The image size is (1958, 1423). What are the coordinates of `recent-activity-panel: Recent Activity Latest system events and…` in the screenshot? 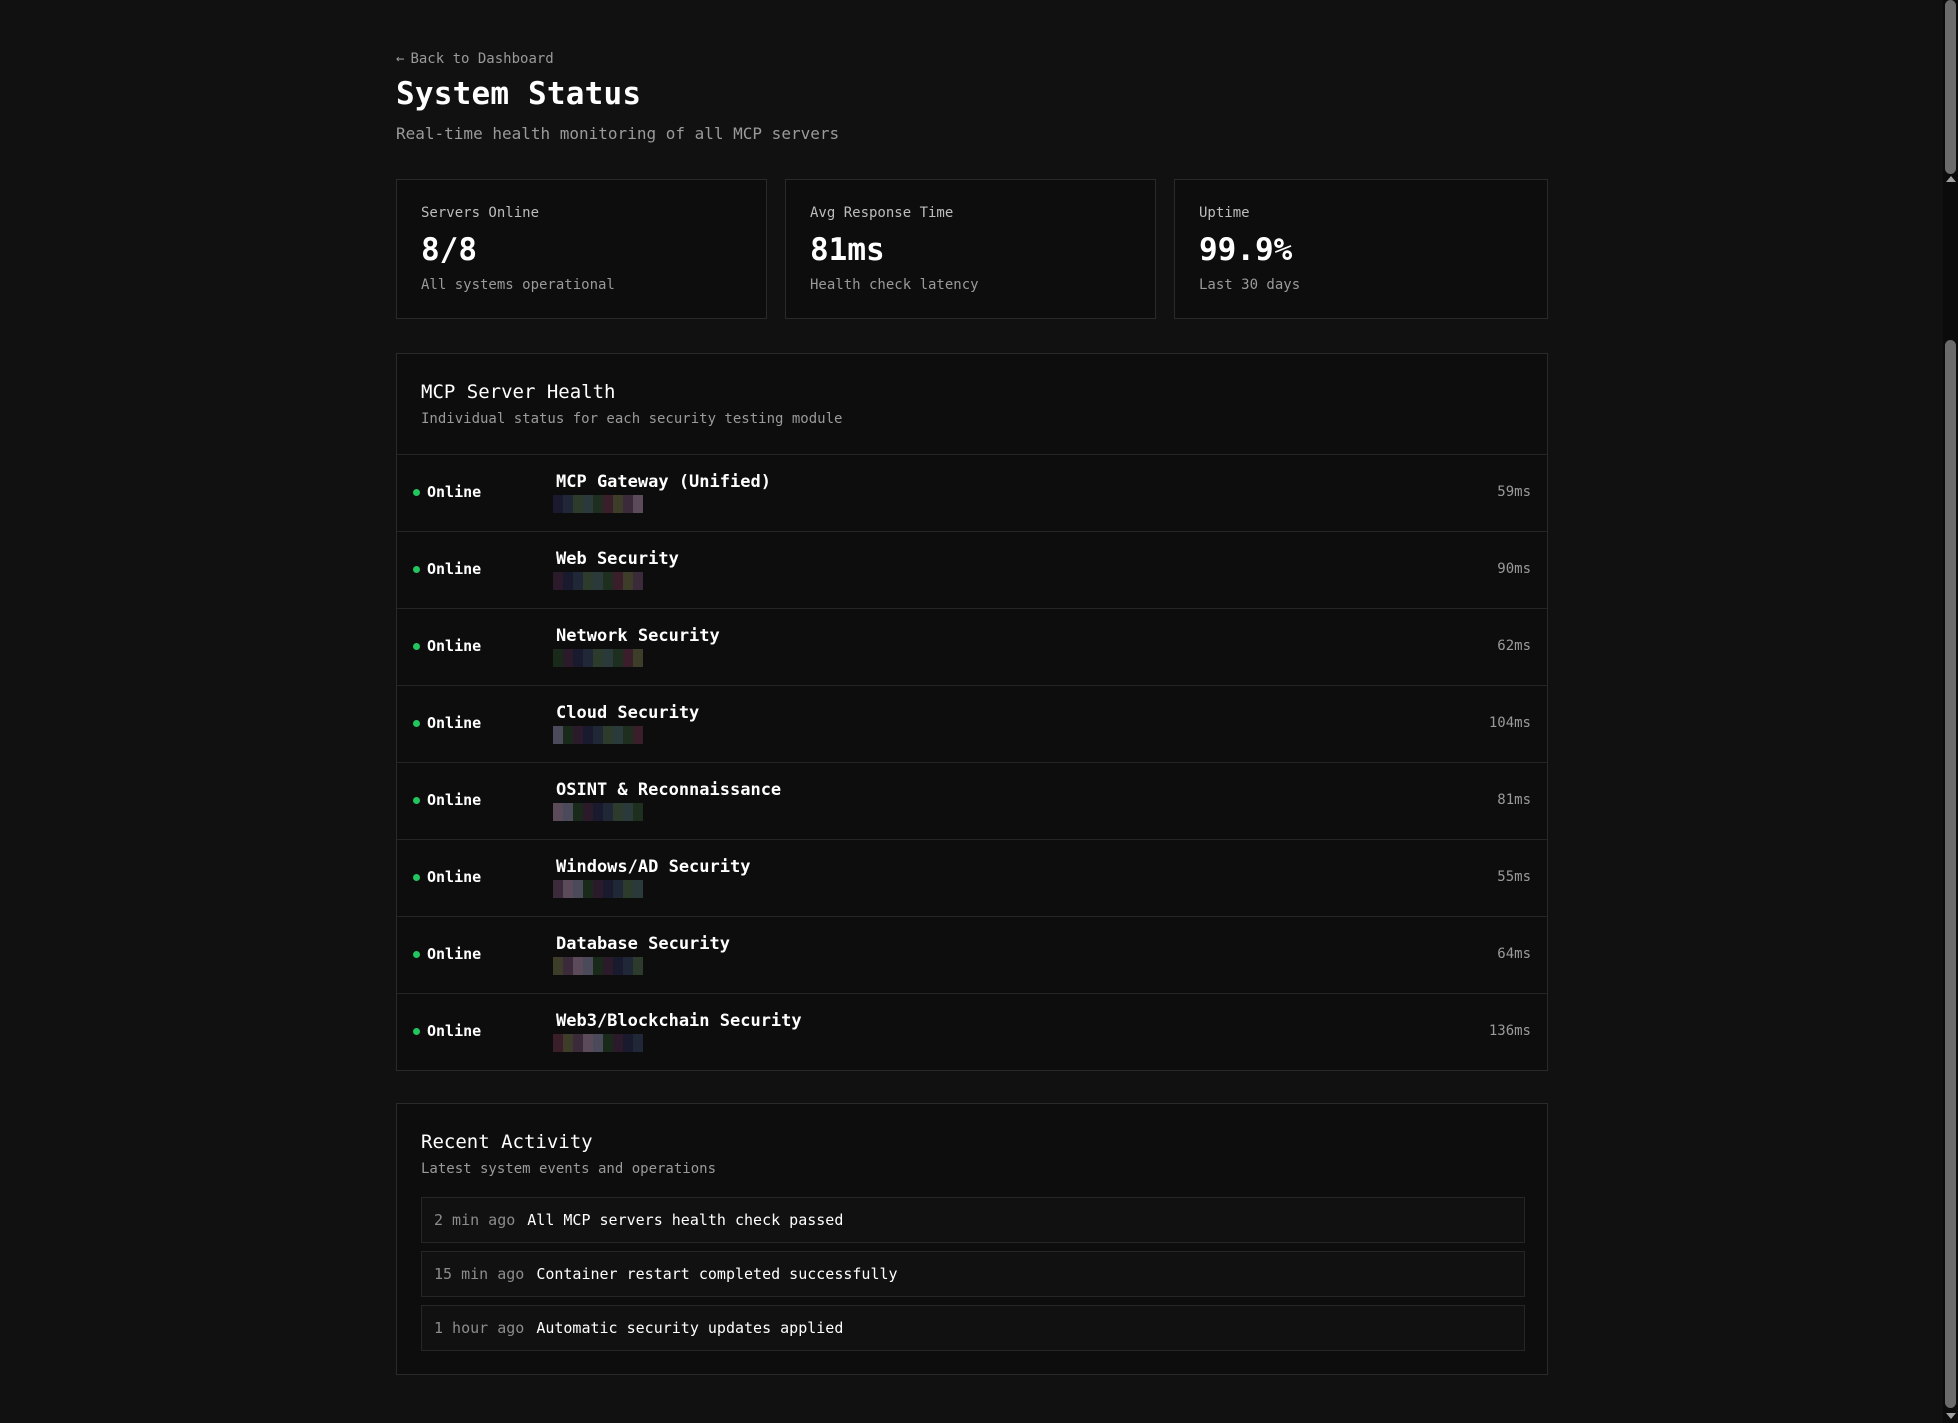 It's located at (972, 1239).